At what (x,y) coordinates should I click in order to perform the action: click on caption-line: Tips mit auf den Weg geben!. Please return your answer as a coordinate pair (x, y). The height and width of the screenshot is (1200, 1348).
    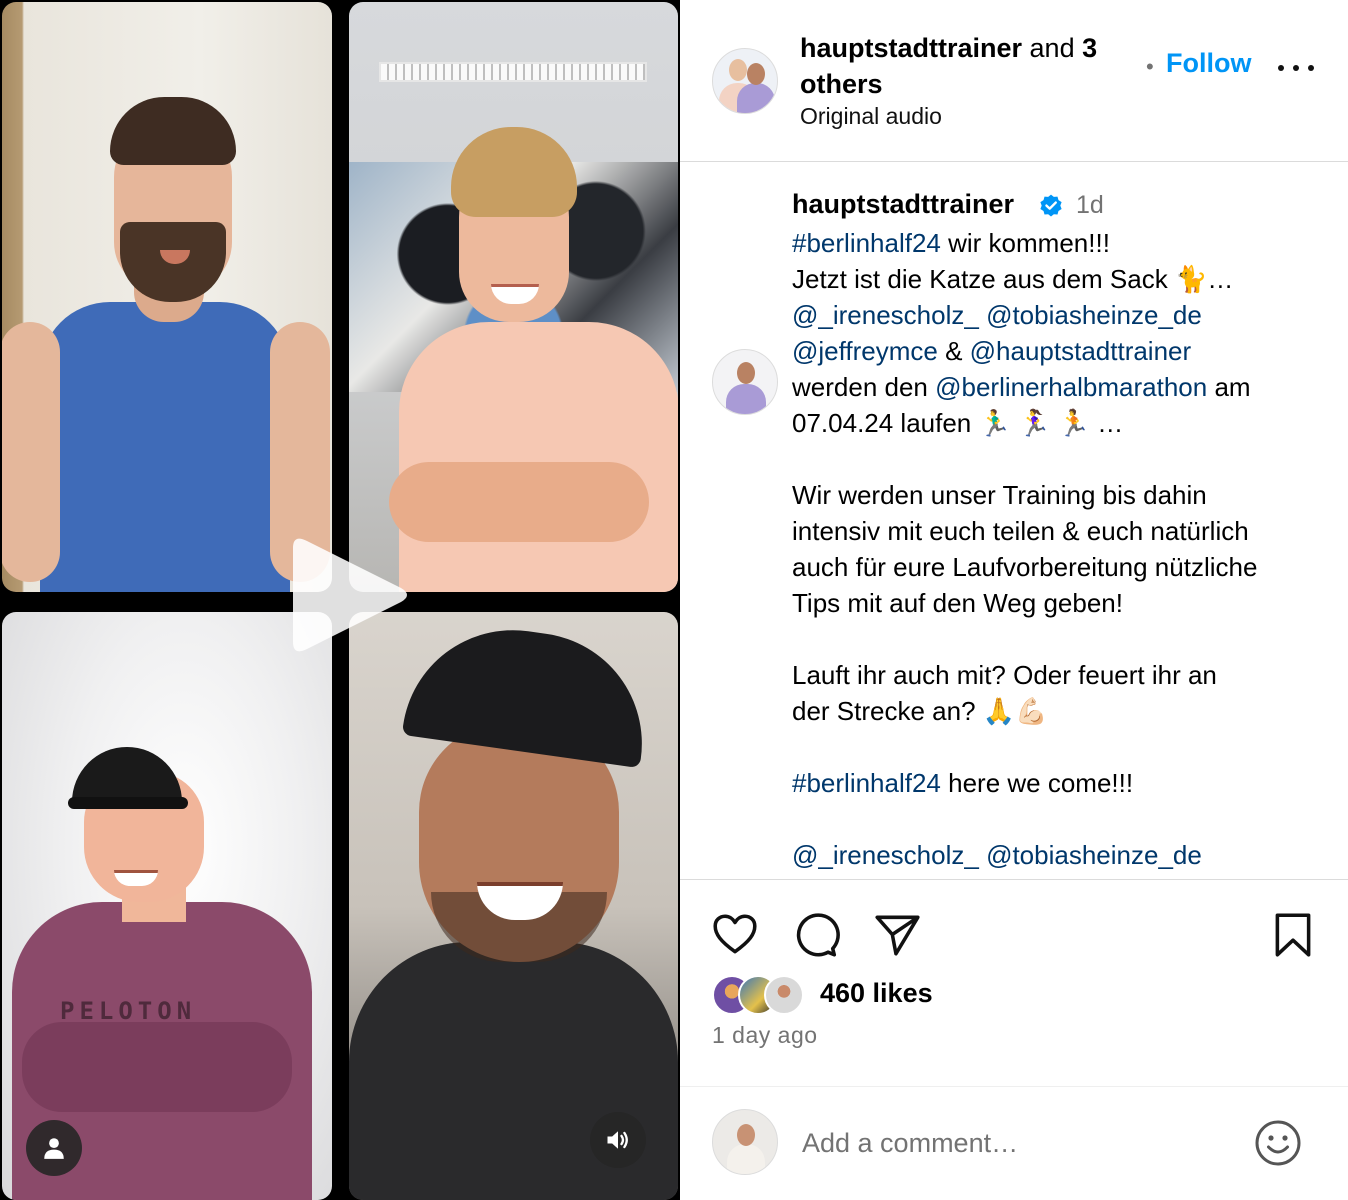
    Looking at the image, I should click on (1062, 603).